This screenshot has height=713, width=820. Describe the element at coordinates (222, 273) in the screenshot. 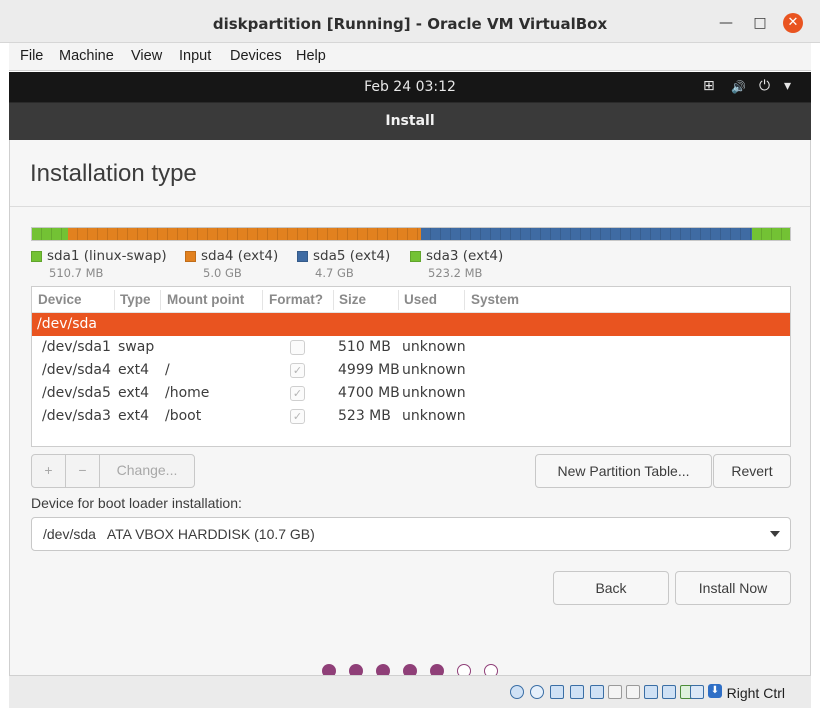

I see `legend-size: 5.0 GB` at that location.